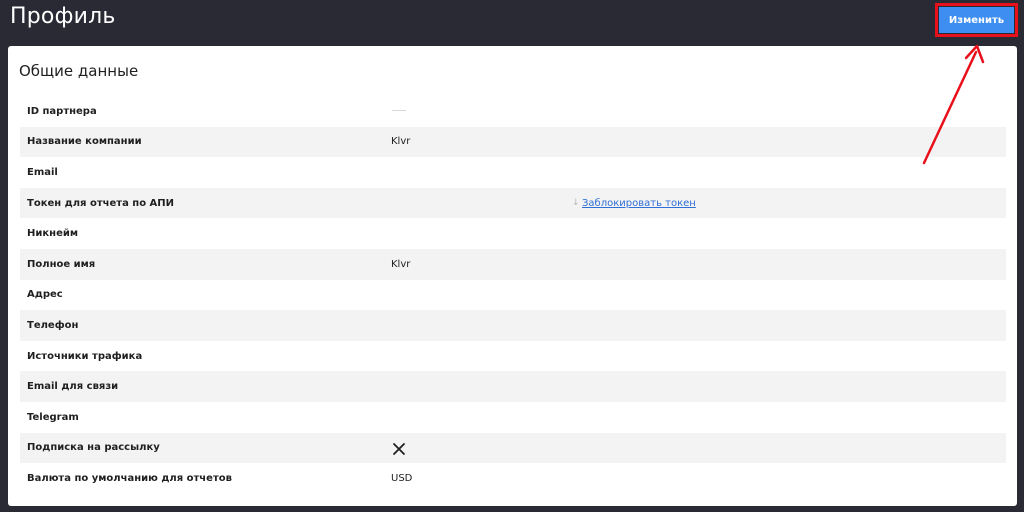 The width and height of the screenshot is (1024, 512). I want to click on section-title: Общие данные, so click(79, 71).